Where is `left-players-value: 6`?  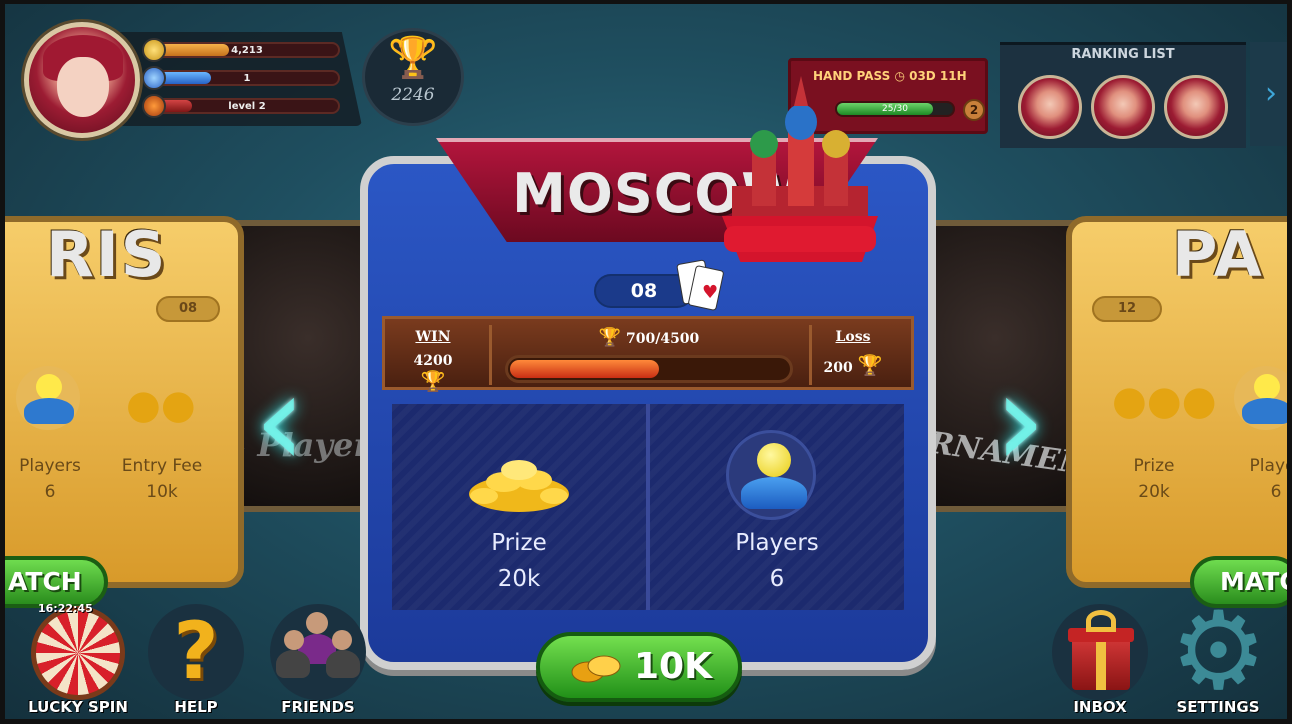 left-players-value: 6 is located at coordinates (50, 492).